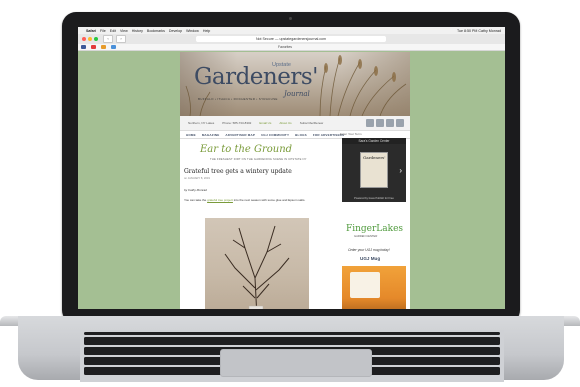  Describe the element at coordinates (365, 285) in the screenshot. I see `mug-icon` at that location.